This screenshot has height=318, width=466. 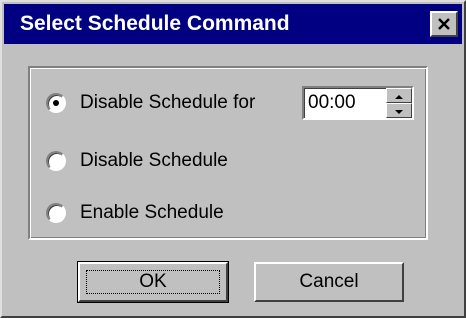 I want to click on radio-disable-schedule-for: Disable Schedule for, so click(x=150, y=103).